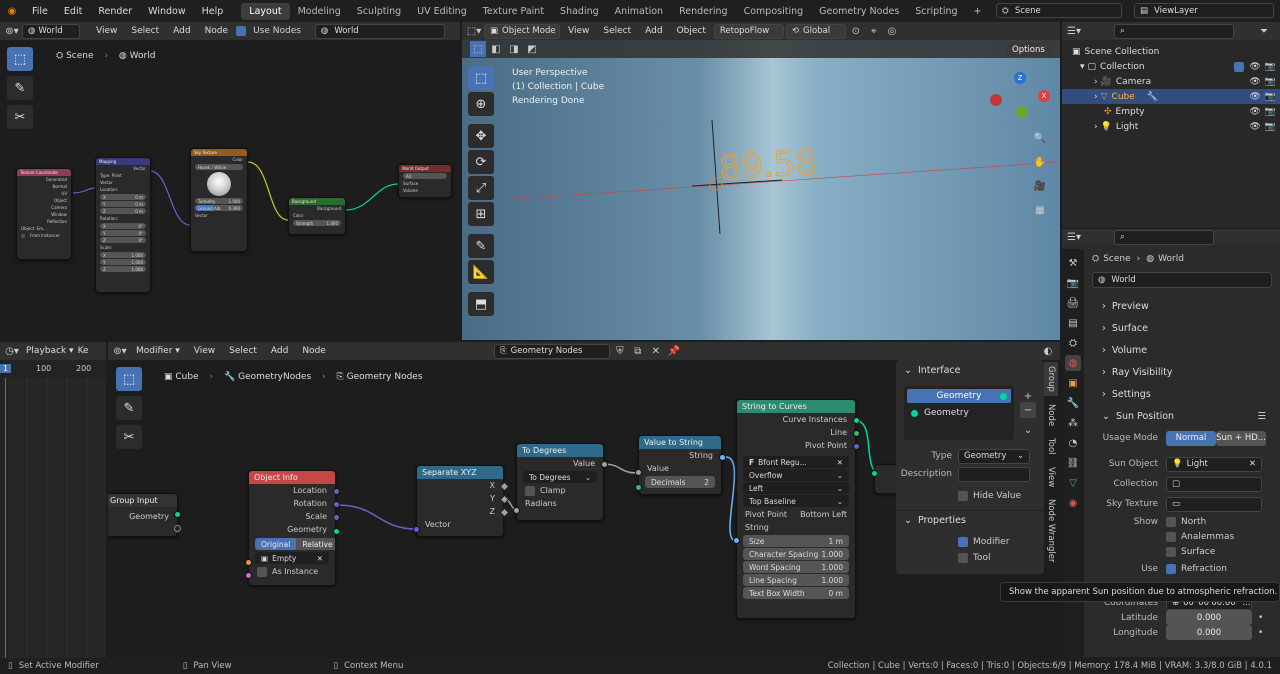 This screenshot has width=1280, height=674. What do you see at coordinates (115, 11) in the screenshot?
I see `menu-render: Render` at bounding box center [115, 11].